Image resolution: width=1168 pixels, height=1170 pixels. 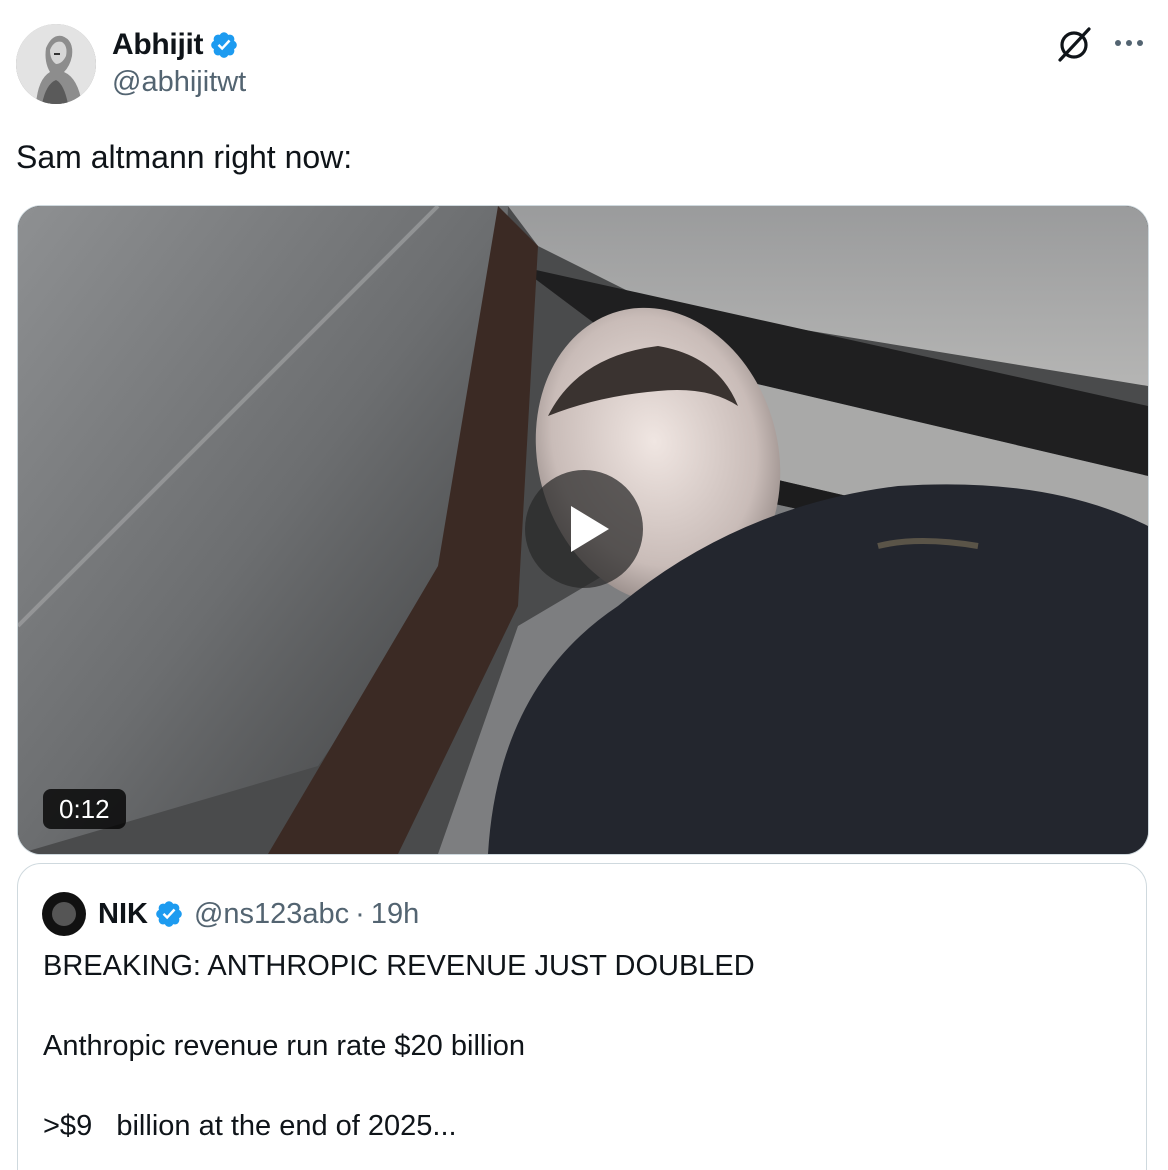 I want to click on video-duration: 0:12, so click(x=84, y=809).